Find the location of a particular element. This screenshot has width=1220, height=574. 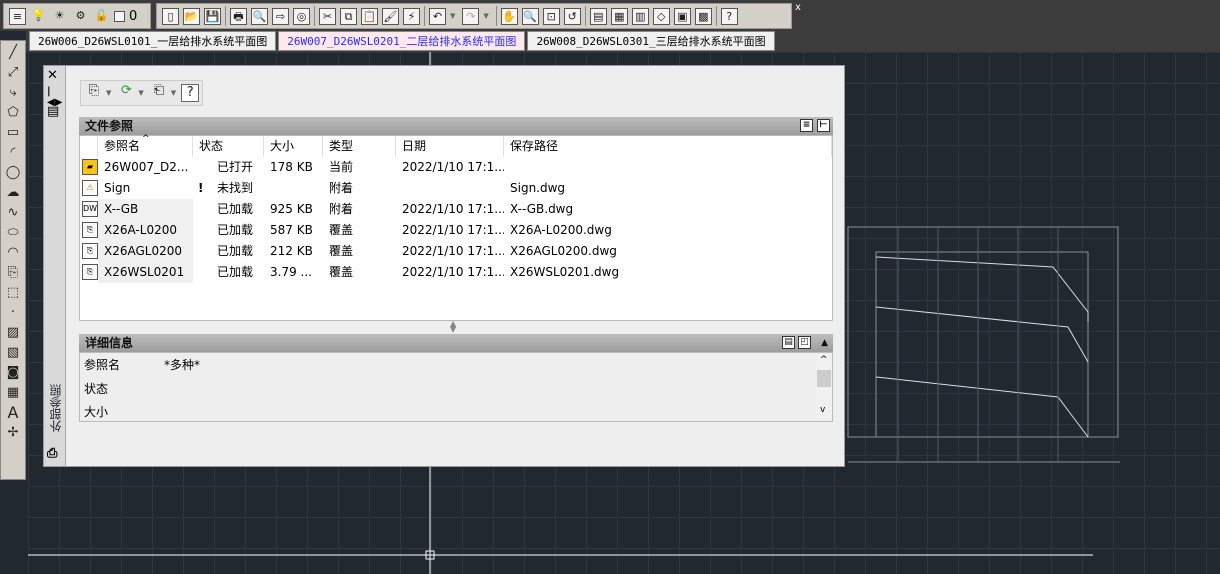

table-row: ⚠ Sign ! 未找到 附着 Sign.dwg is located at coordinates (456, 188).